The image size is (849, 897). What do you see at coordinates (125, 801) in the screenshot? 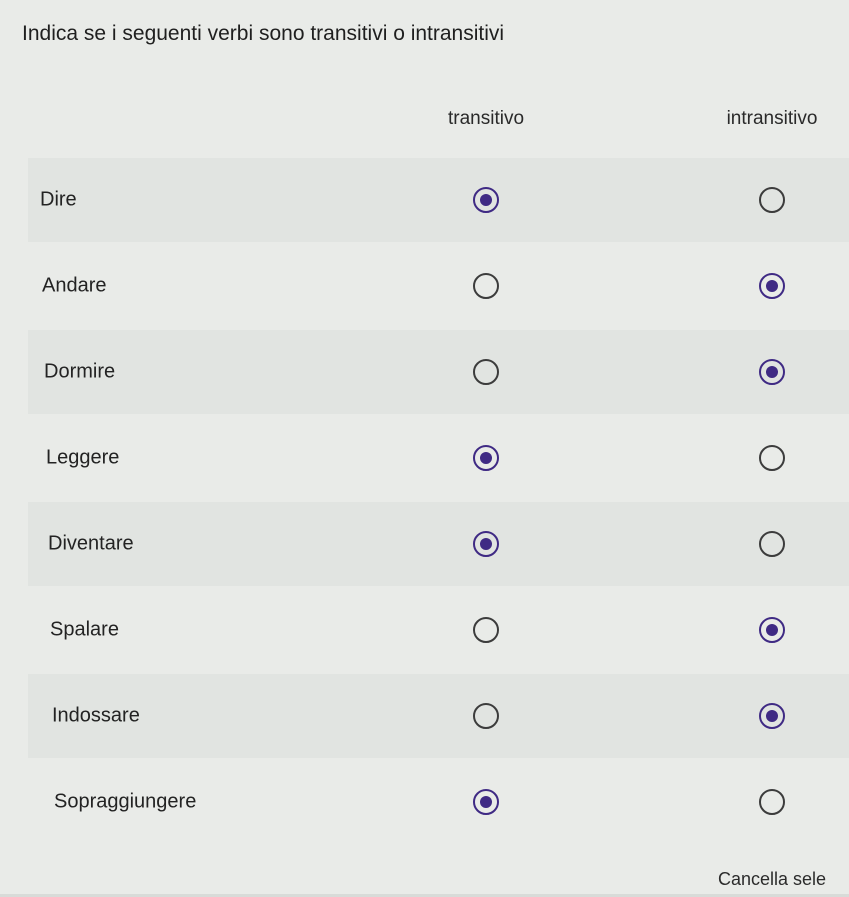
I see `row-label: Sopraggiungere` at bounding box center [125, 801].